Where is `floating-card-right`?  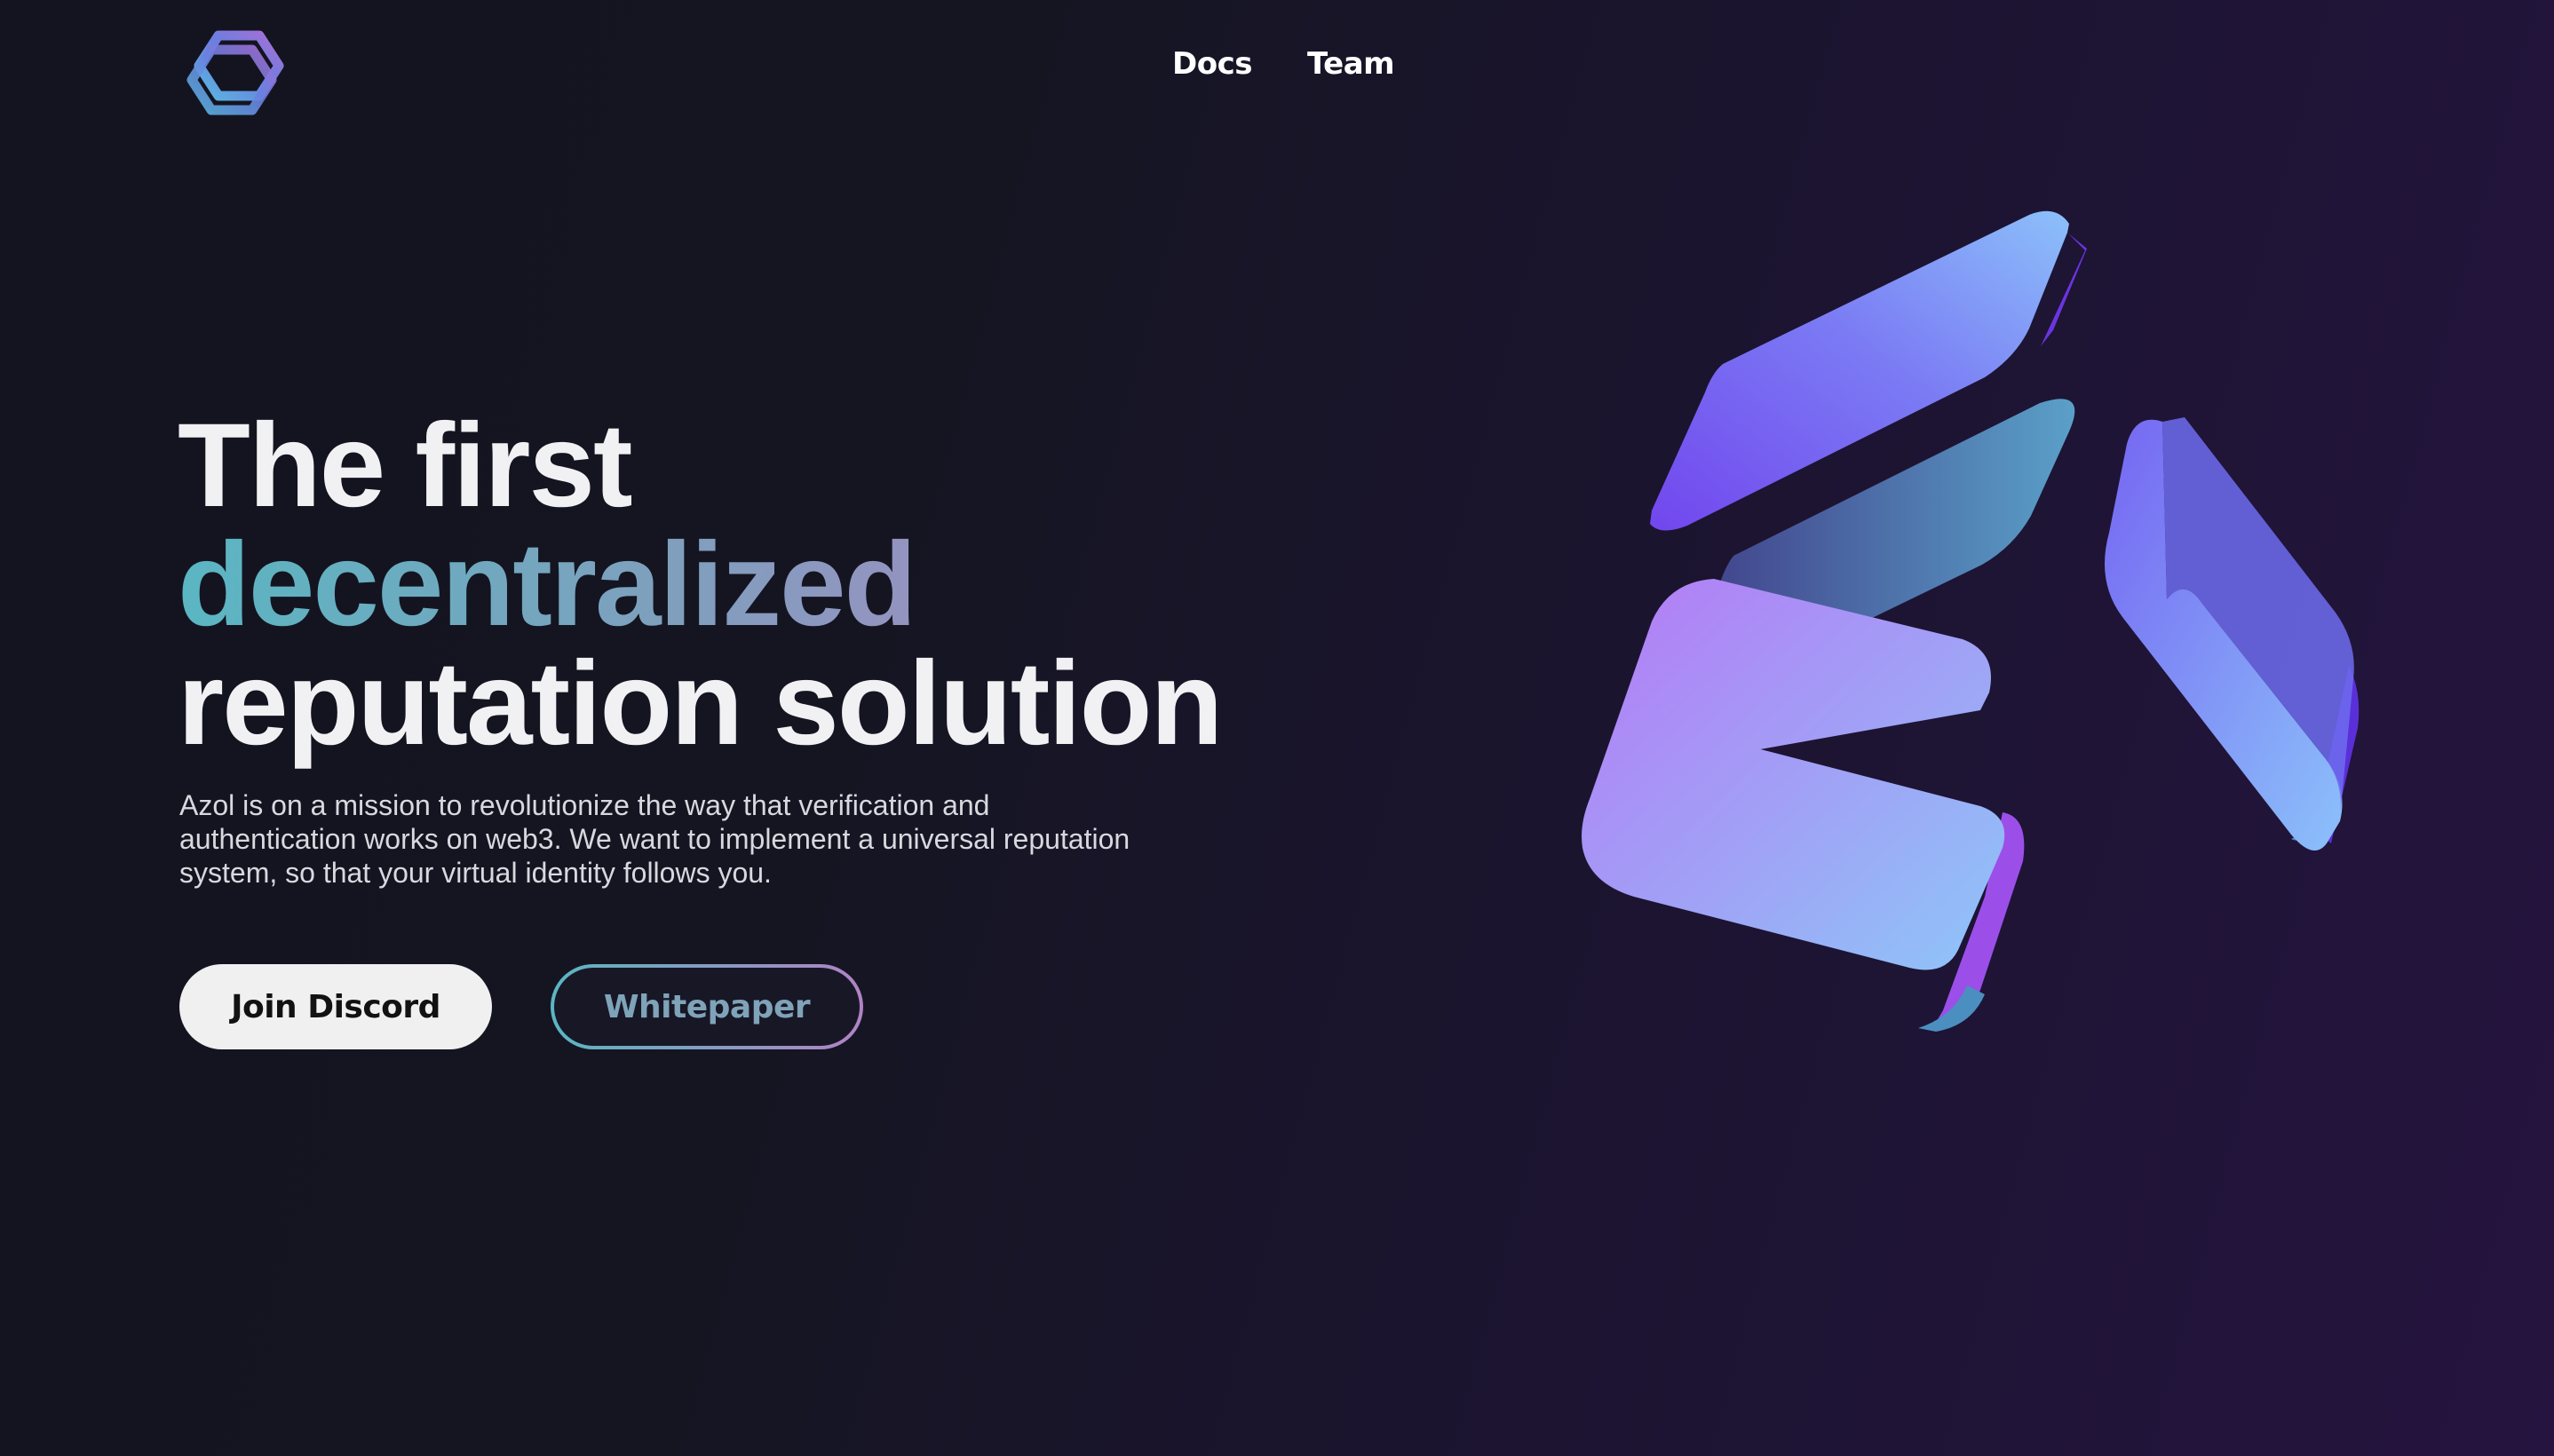 floating-card-right is located at coordinates (2233, 634).